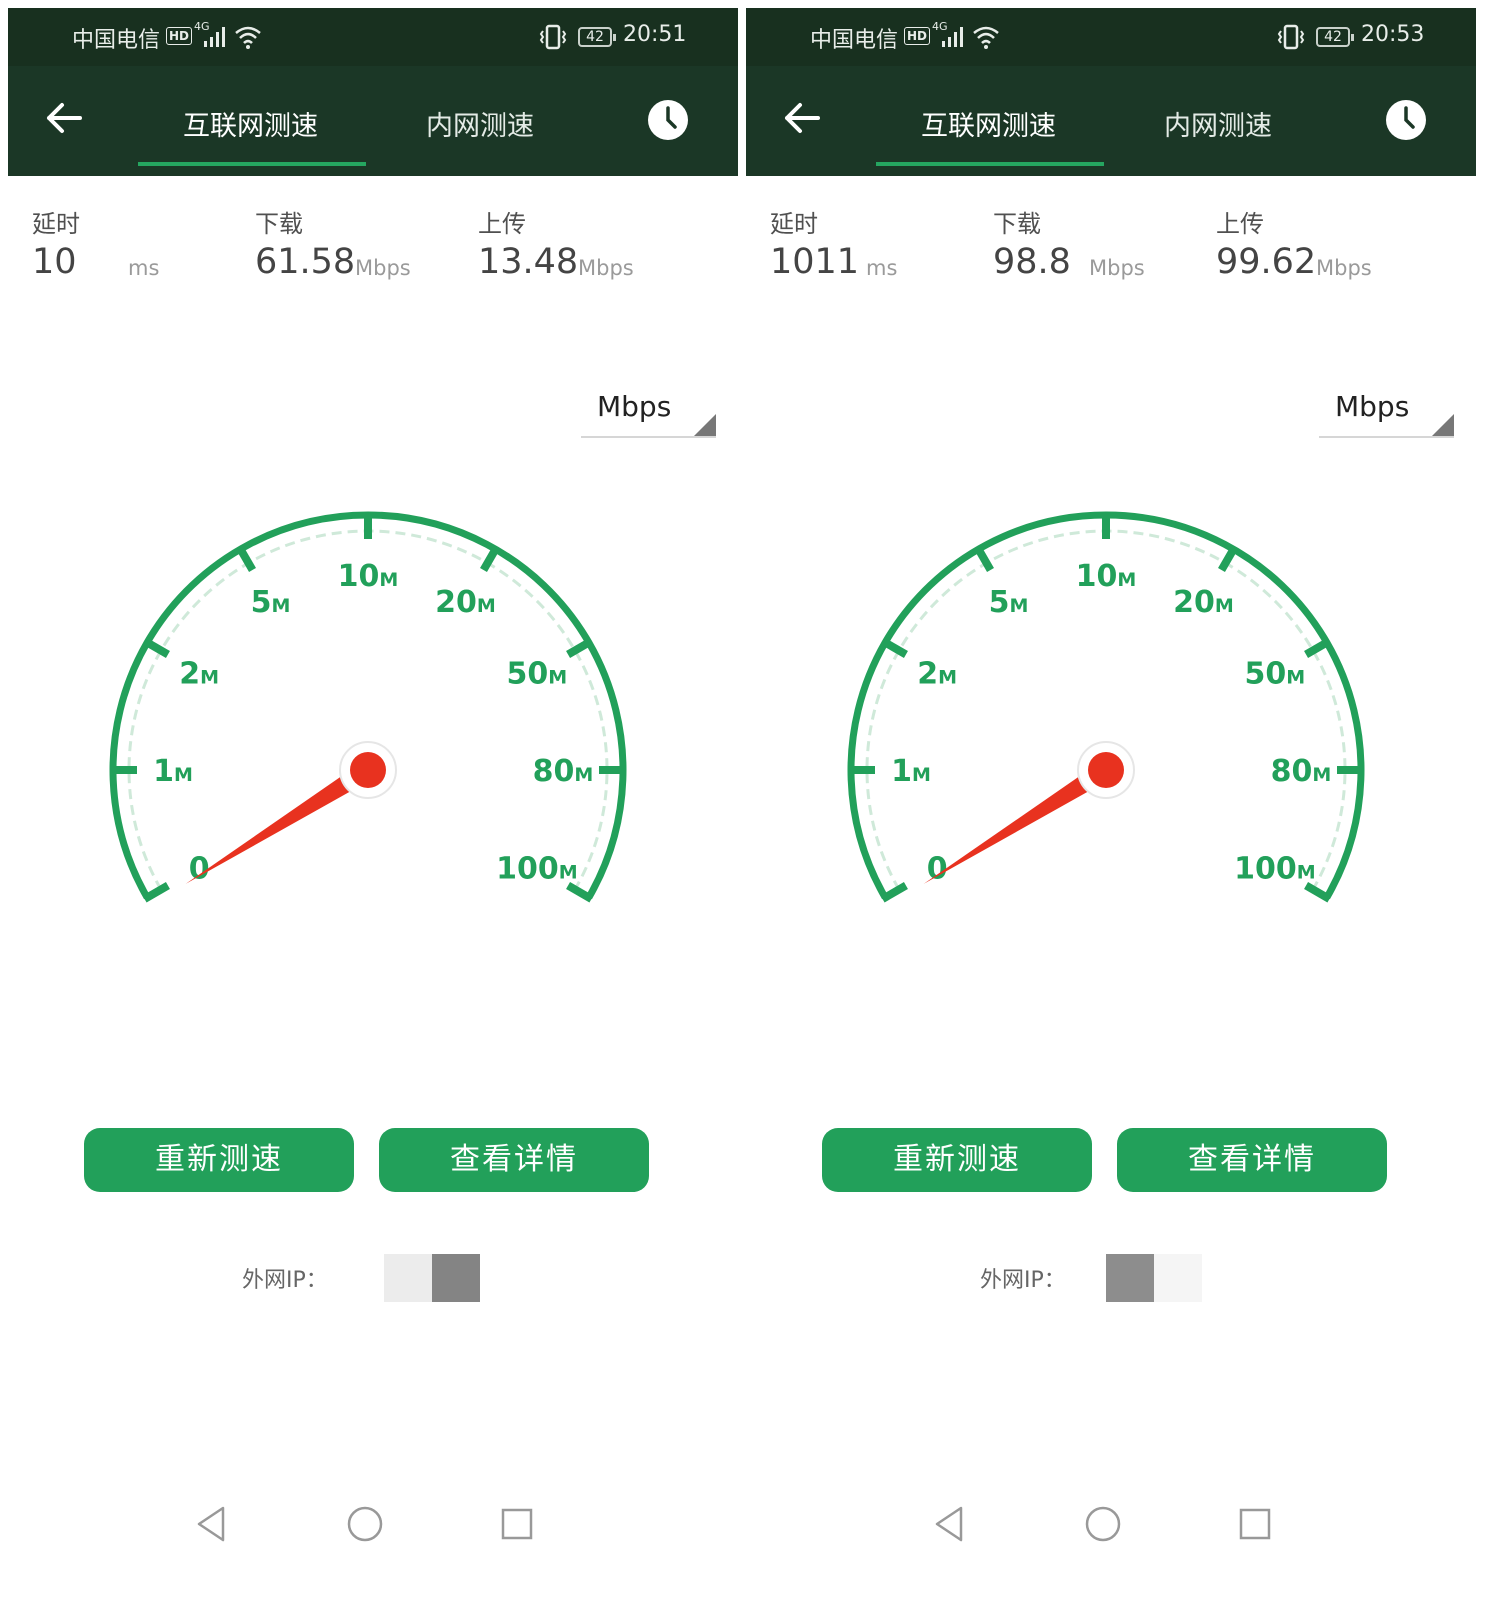  Describe the element at coordinates (1117, 268) in the screenshot. I see `download-unit: Mbps` at that location.